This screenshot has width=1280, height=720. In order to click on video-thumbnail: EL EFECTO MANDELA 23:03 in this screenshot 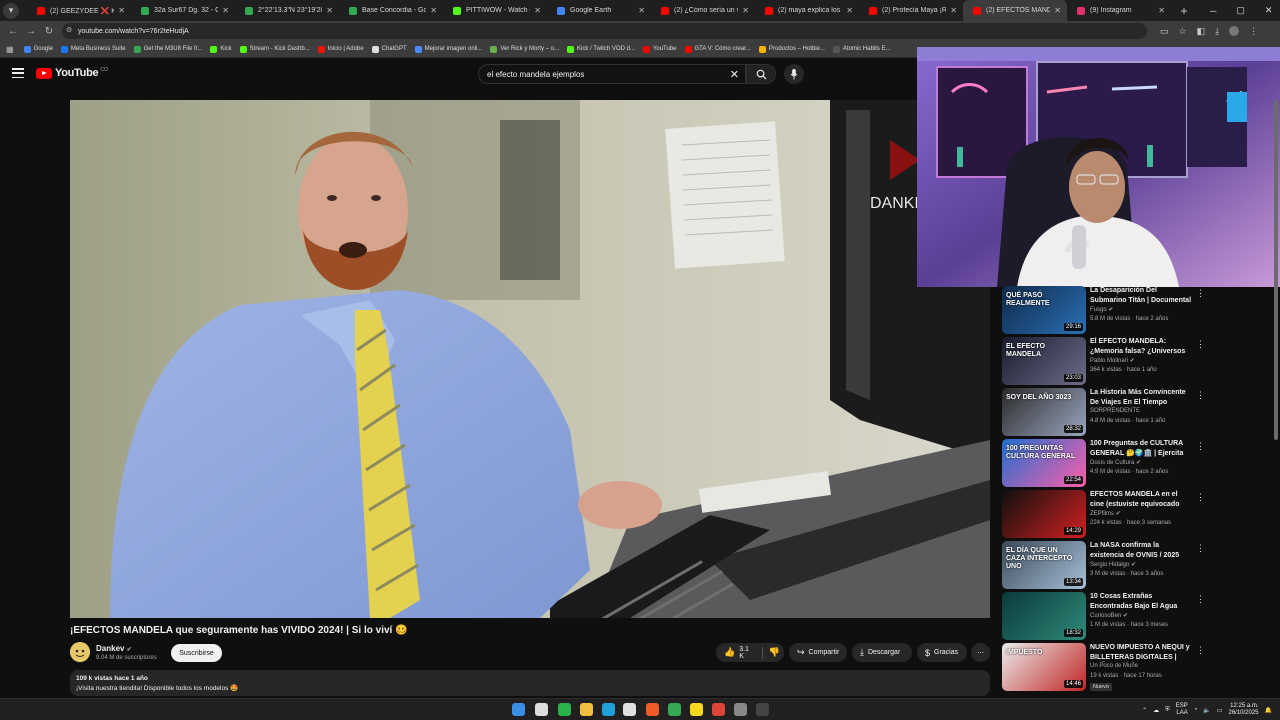, I will do `click(1044, 361)`.